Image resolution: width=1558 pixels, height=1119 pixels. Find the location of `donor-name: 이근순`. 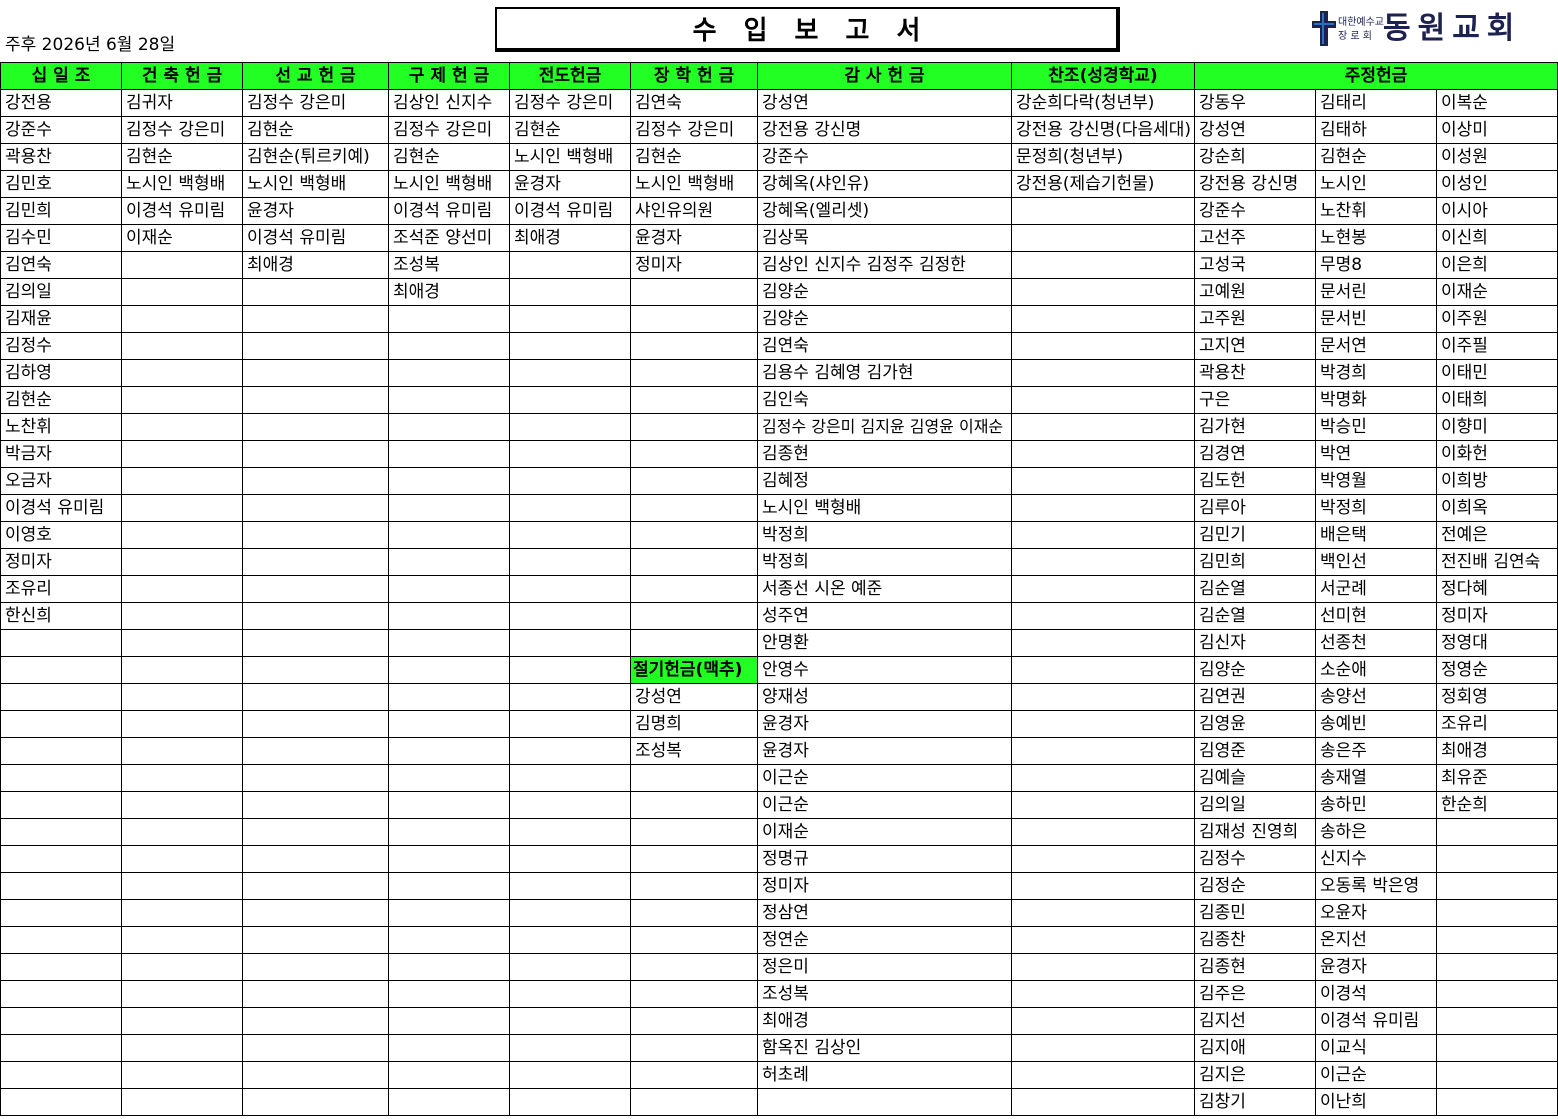

donor-name: 이근순 is located at coordinates (785, 777).